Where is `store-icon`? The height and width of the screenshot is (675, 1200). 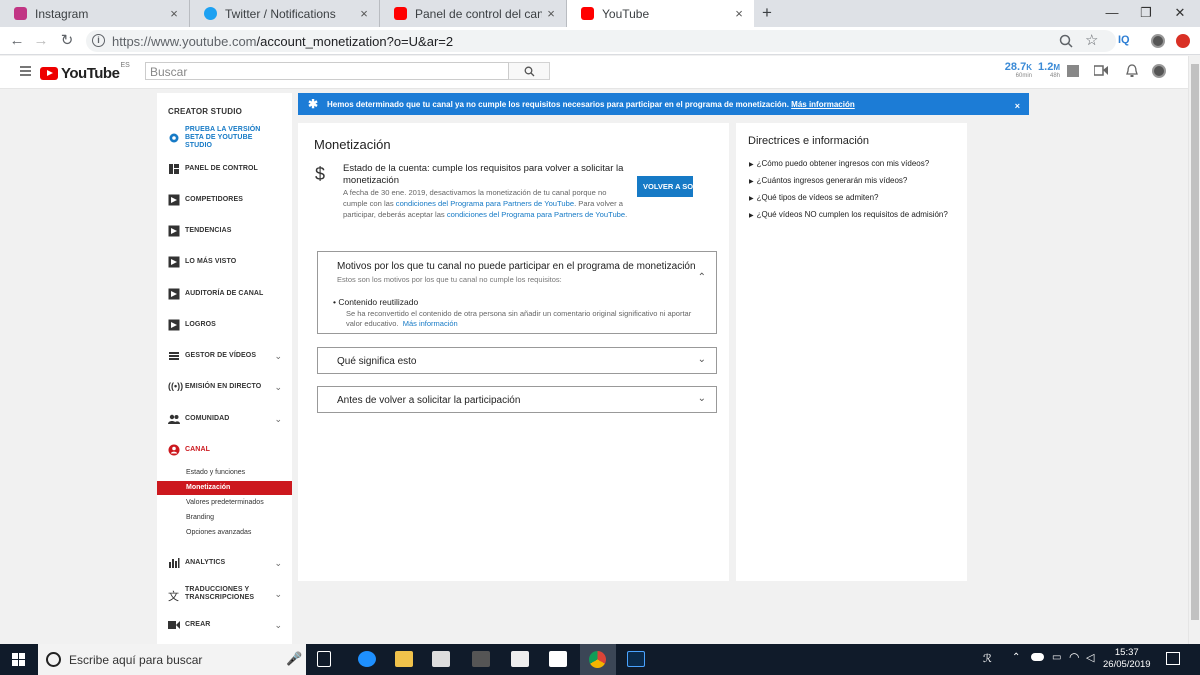 store-icon is located at coordinates (441, 659).